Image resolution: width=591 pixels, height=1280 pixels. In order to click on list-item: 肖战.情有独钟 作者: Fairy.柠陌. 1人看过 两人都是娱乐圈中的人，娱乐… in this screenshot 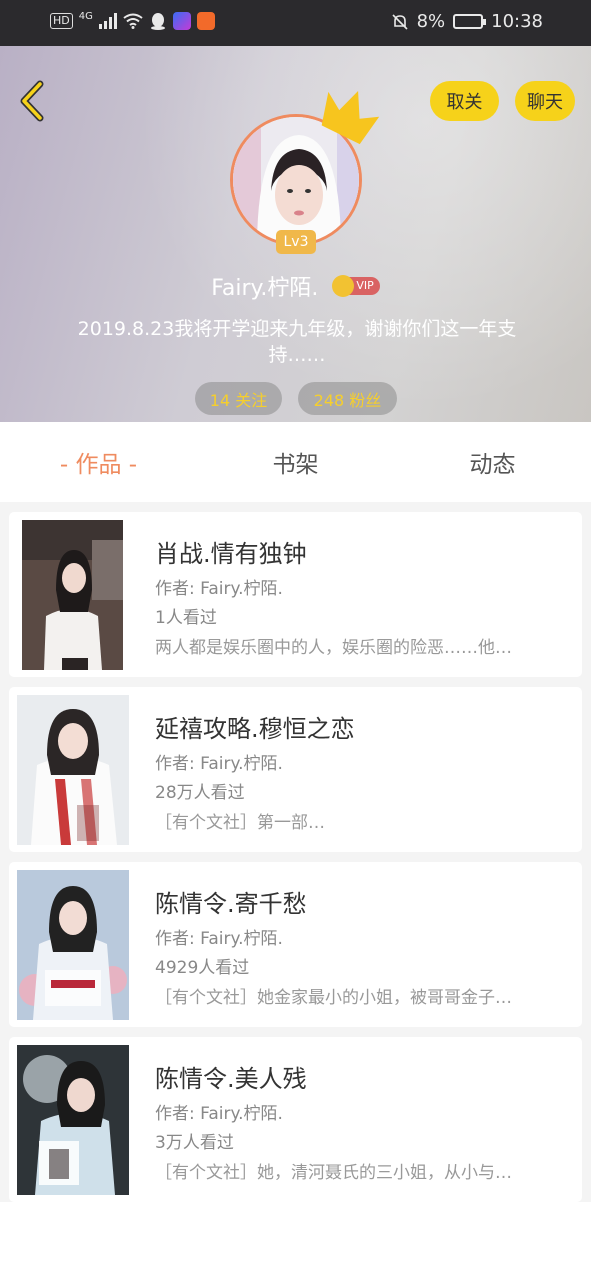, I will do `click(295, 594)`.